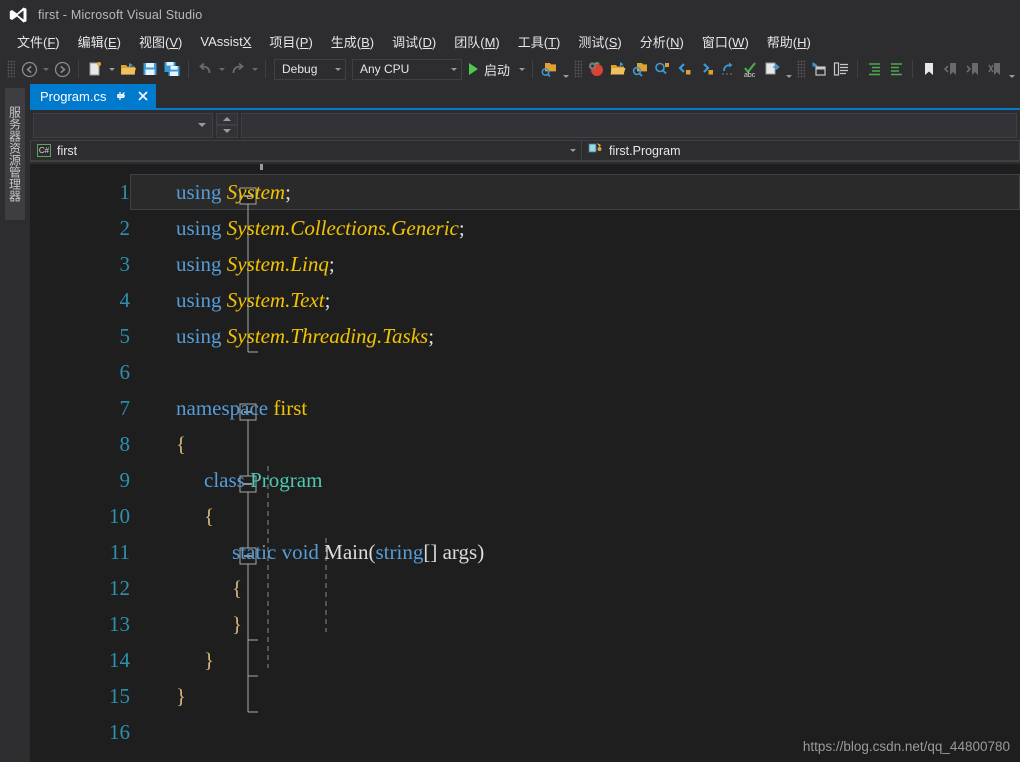  Describe the element at coordinates (225, 42) in the screenshot. I see `menu-item-4: VAssistX` at that location.